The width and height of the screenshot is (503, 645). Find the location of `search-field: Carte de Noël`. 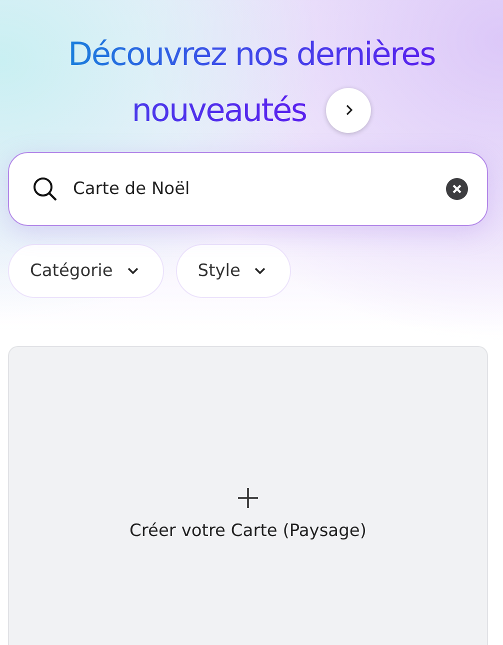

search-field: Carte de Noël is located at coordinates (248, 189).